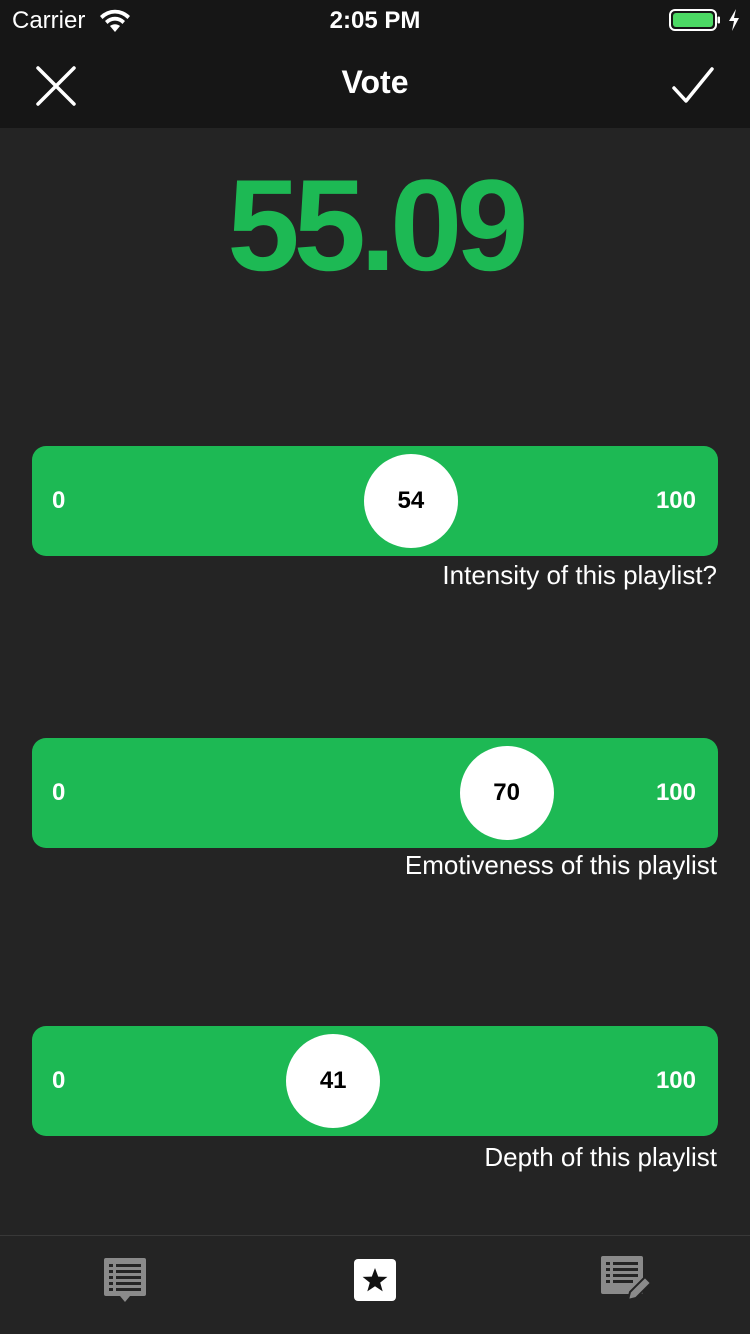  Describe the element at coordinates (377, 225) in the screenshot. I see `vote-score: 55.09` at that location.